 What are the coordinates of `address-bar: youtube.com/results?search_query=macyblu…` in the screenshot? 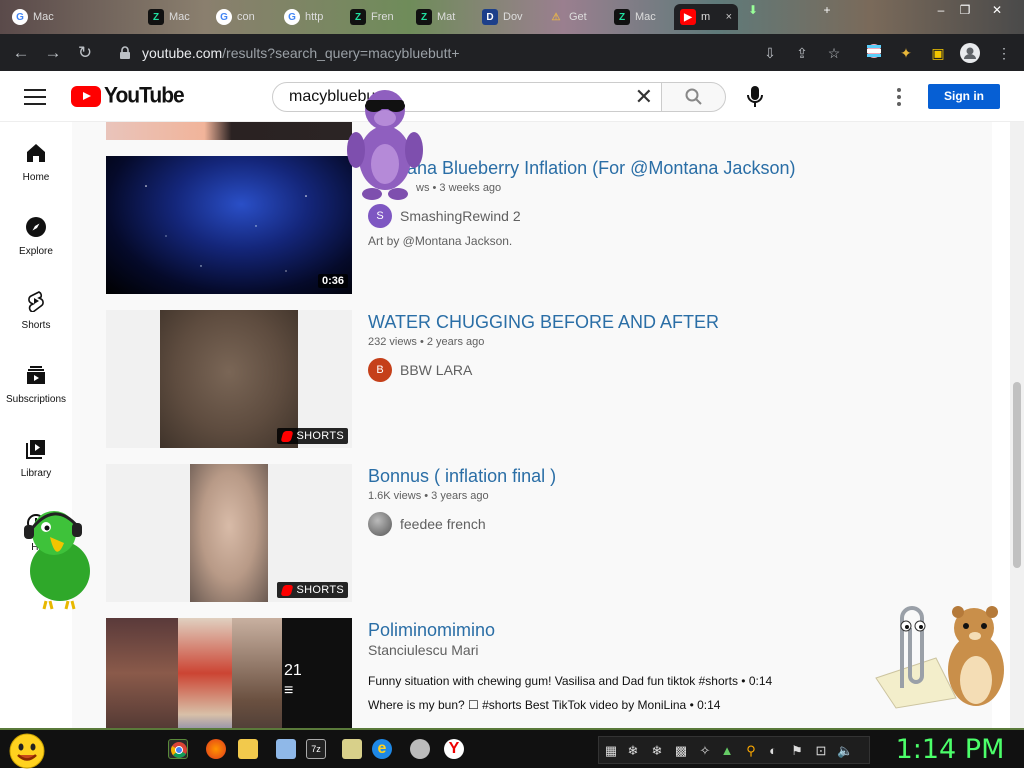 It's located at (480, 52).